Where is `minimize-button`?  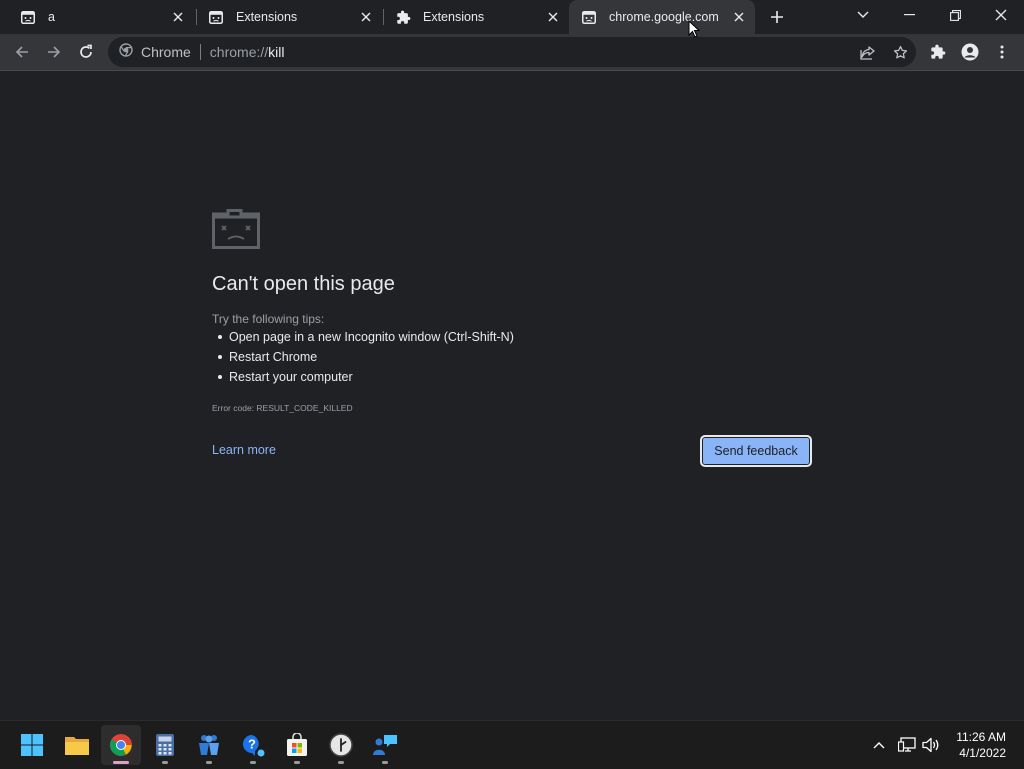 minimize-button is located at coordinates (909, 15).